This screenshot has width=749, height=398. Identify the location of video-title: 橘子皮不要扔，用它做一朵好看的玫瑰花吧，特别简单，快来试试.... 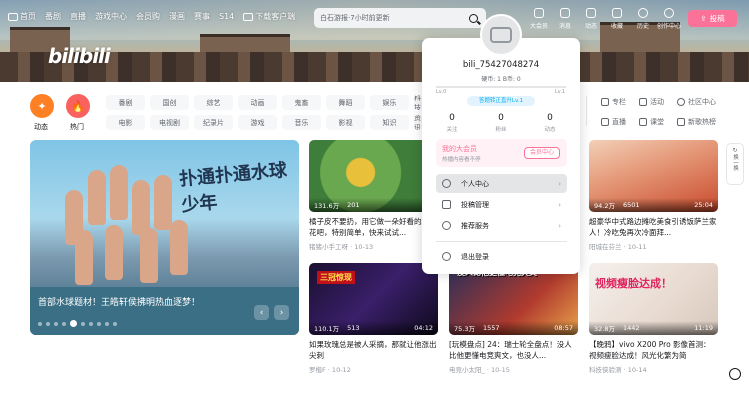
(373, 227).